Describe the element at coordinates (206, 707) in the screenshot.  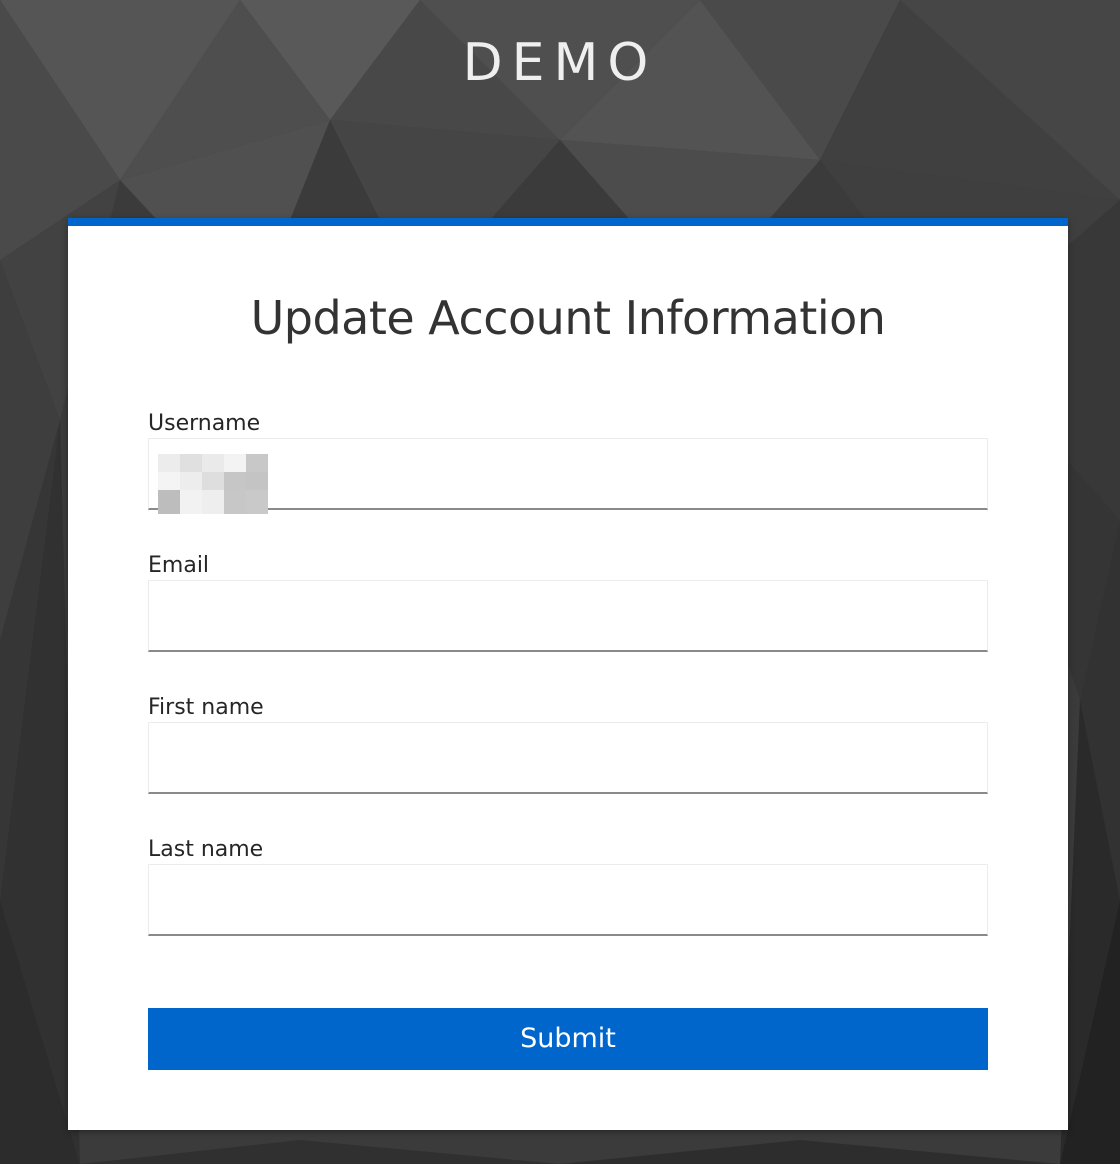
I see `first-name-label: First name` at that location.